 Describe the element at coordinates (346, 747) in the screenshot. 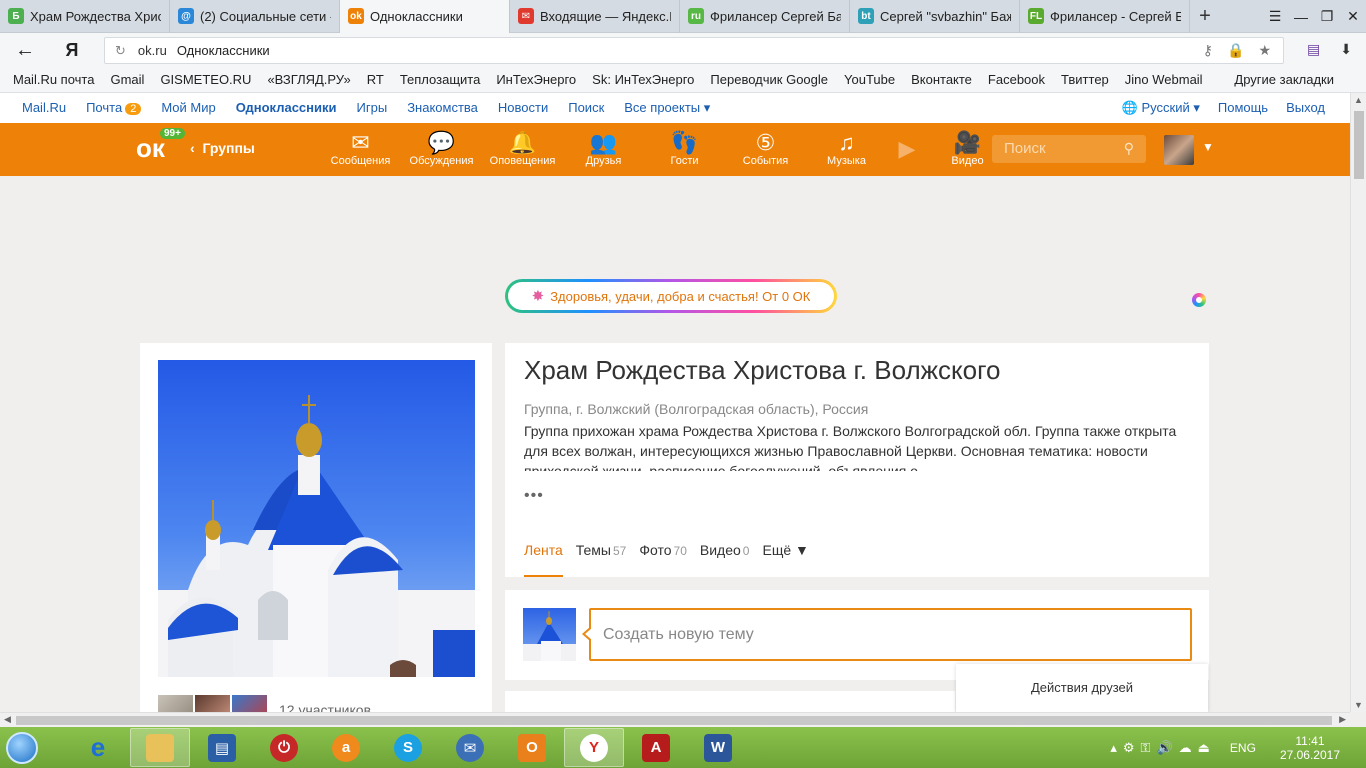

I see `taskbar-avast: a` at that location.